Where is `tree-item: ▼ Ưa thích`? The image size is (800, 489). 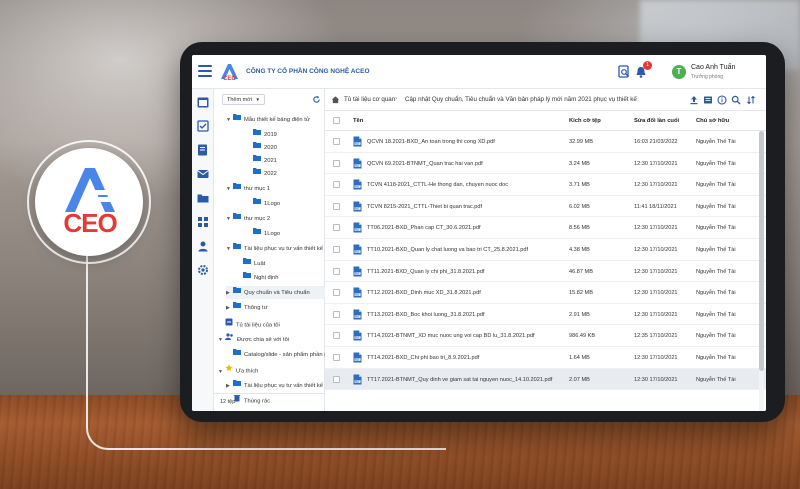 tree-item: ▼ Ưa thích is located at coordinates (271, 370).